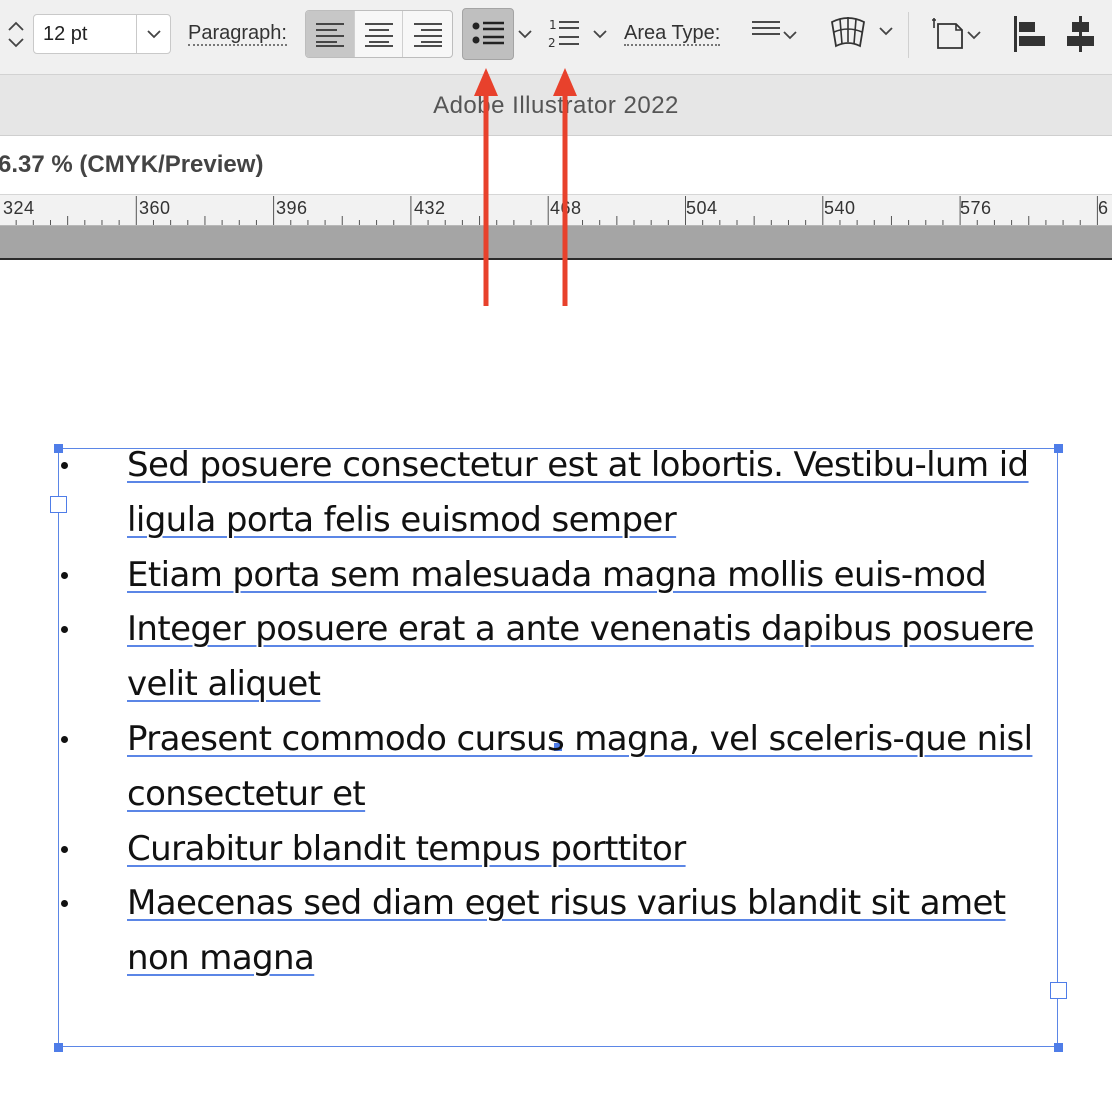 This screenshot has width=1112, height=1116. I want to click on app-title: Adobe Illustrator 2022, so click(556, 105).